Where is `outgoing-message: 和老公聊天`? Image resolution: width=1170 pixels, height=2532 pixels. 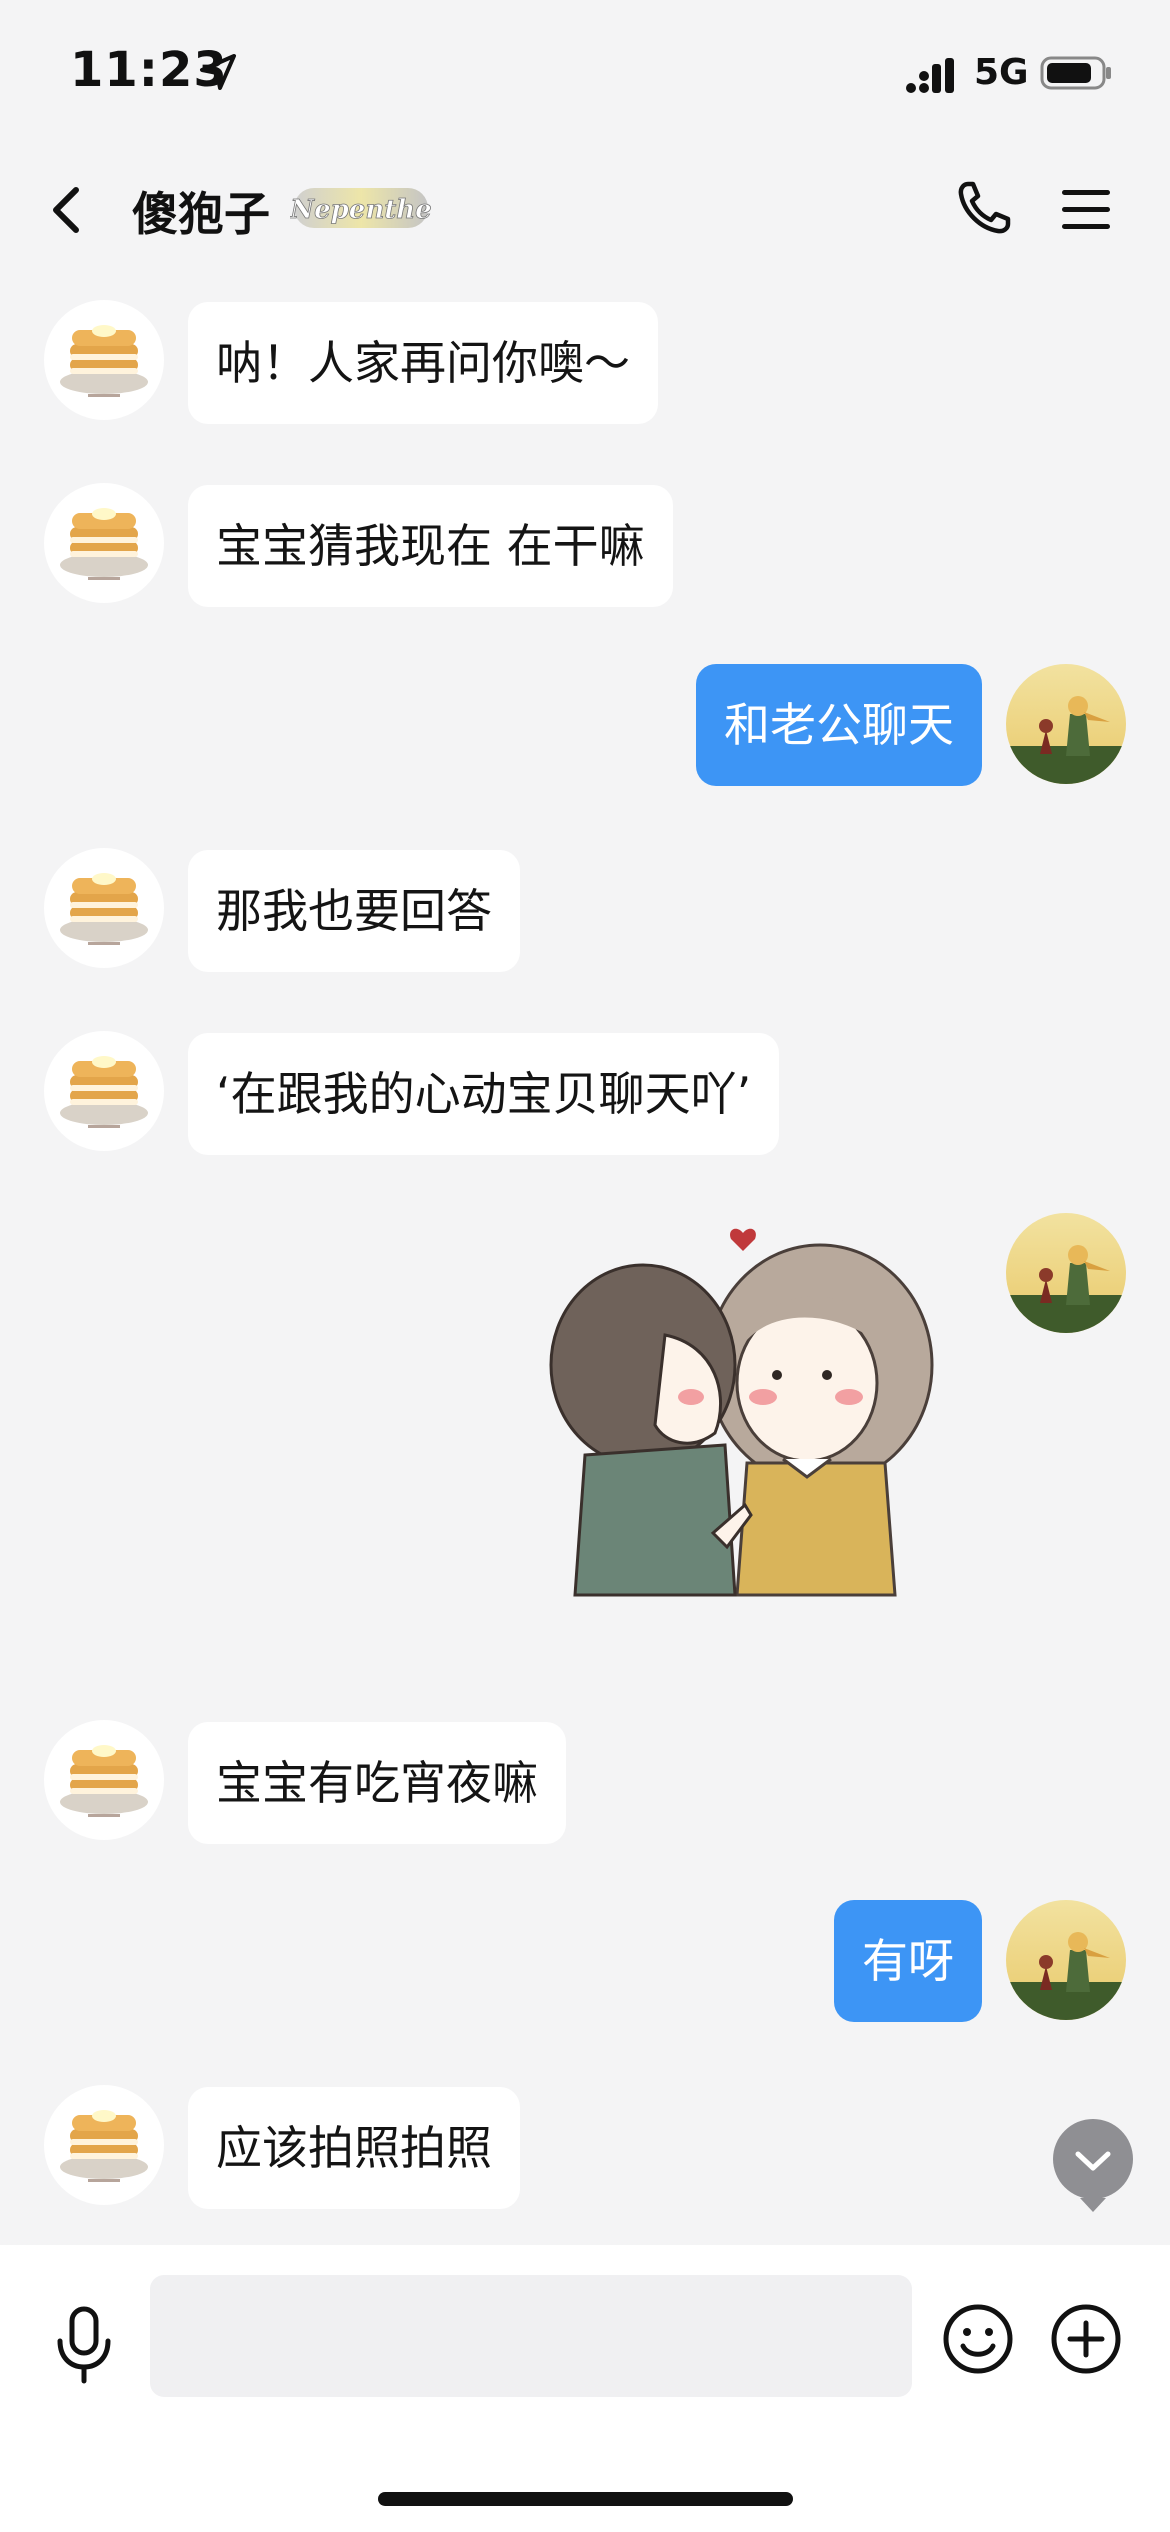 outgoing-message: 和老公聊天 is located at coordinates (839, 725).